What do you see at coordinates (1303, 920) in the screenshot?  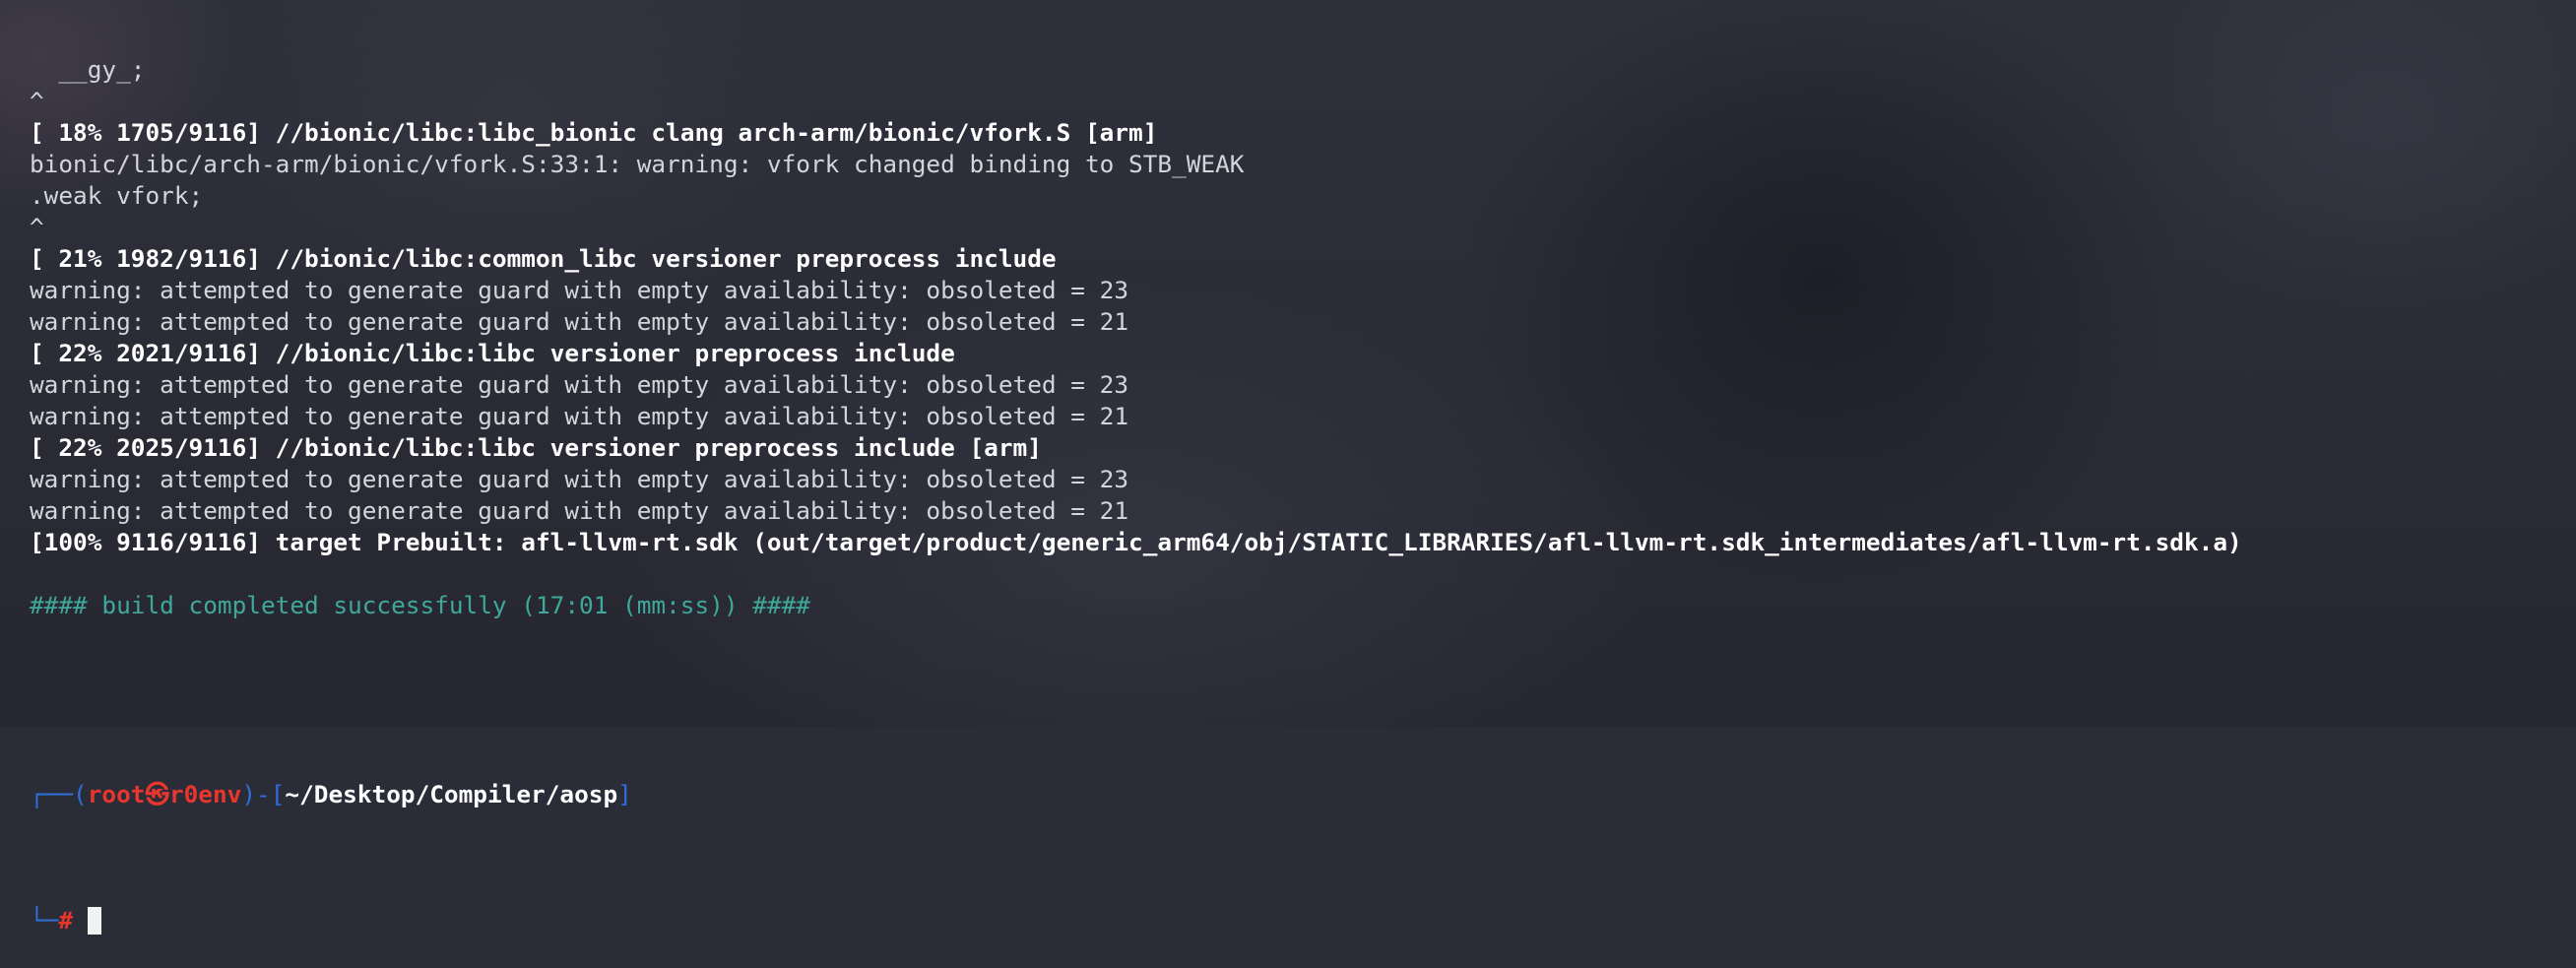 I see `prompt-line-2: └─#` at bounding box center [1303, 920].